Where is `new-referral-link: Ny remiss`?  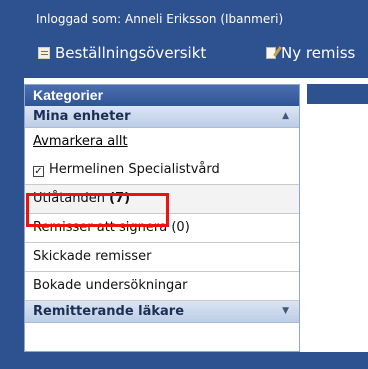 new-referral-link: Ny remiss is located at coordinates (310, 53).